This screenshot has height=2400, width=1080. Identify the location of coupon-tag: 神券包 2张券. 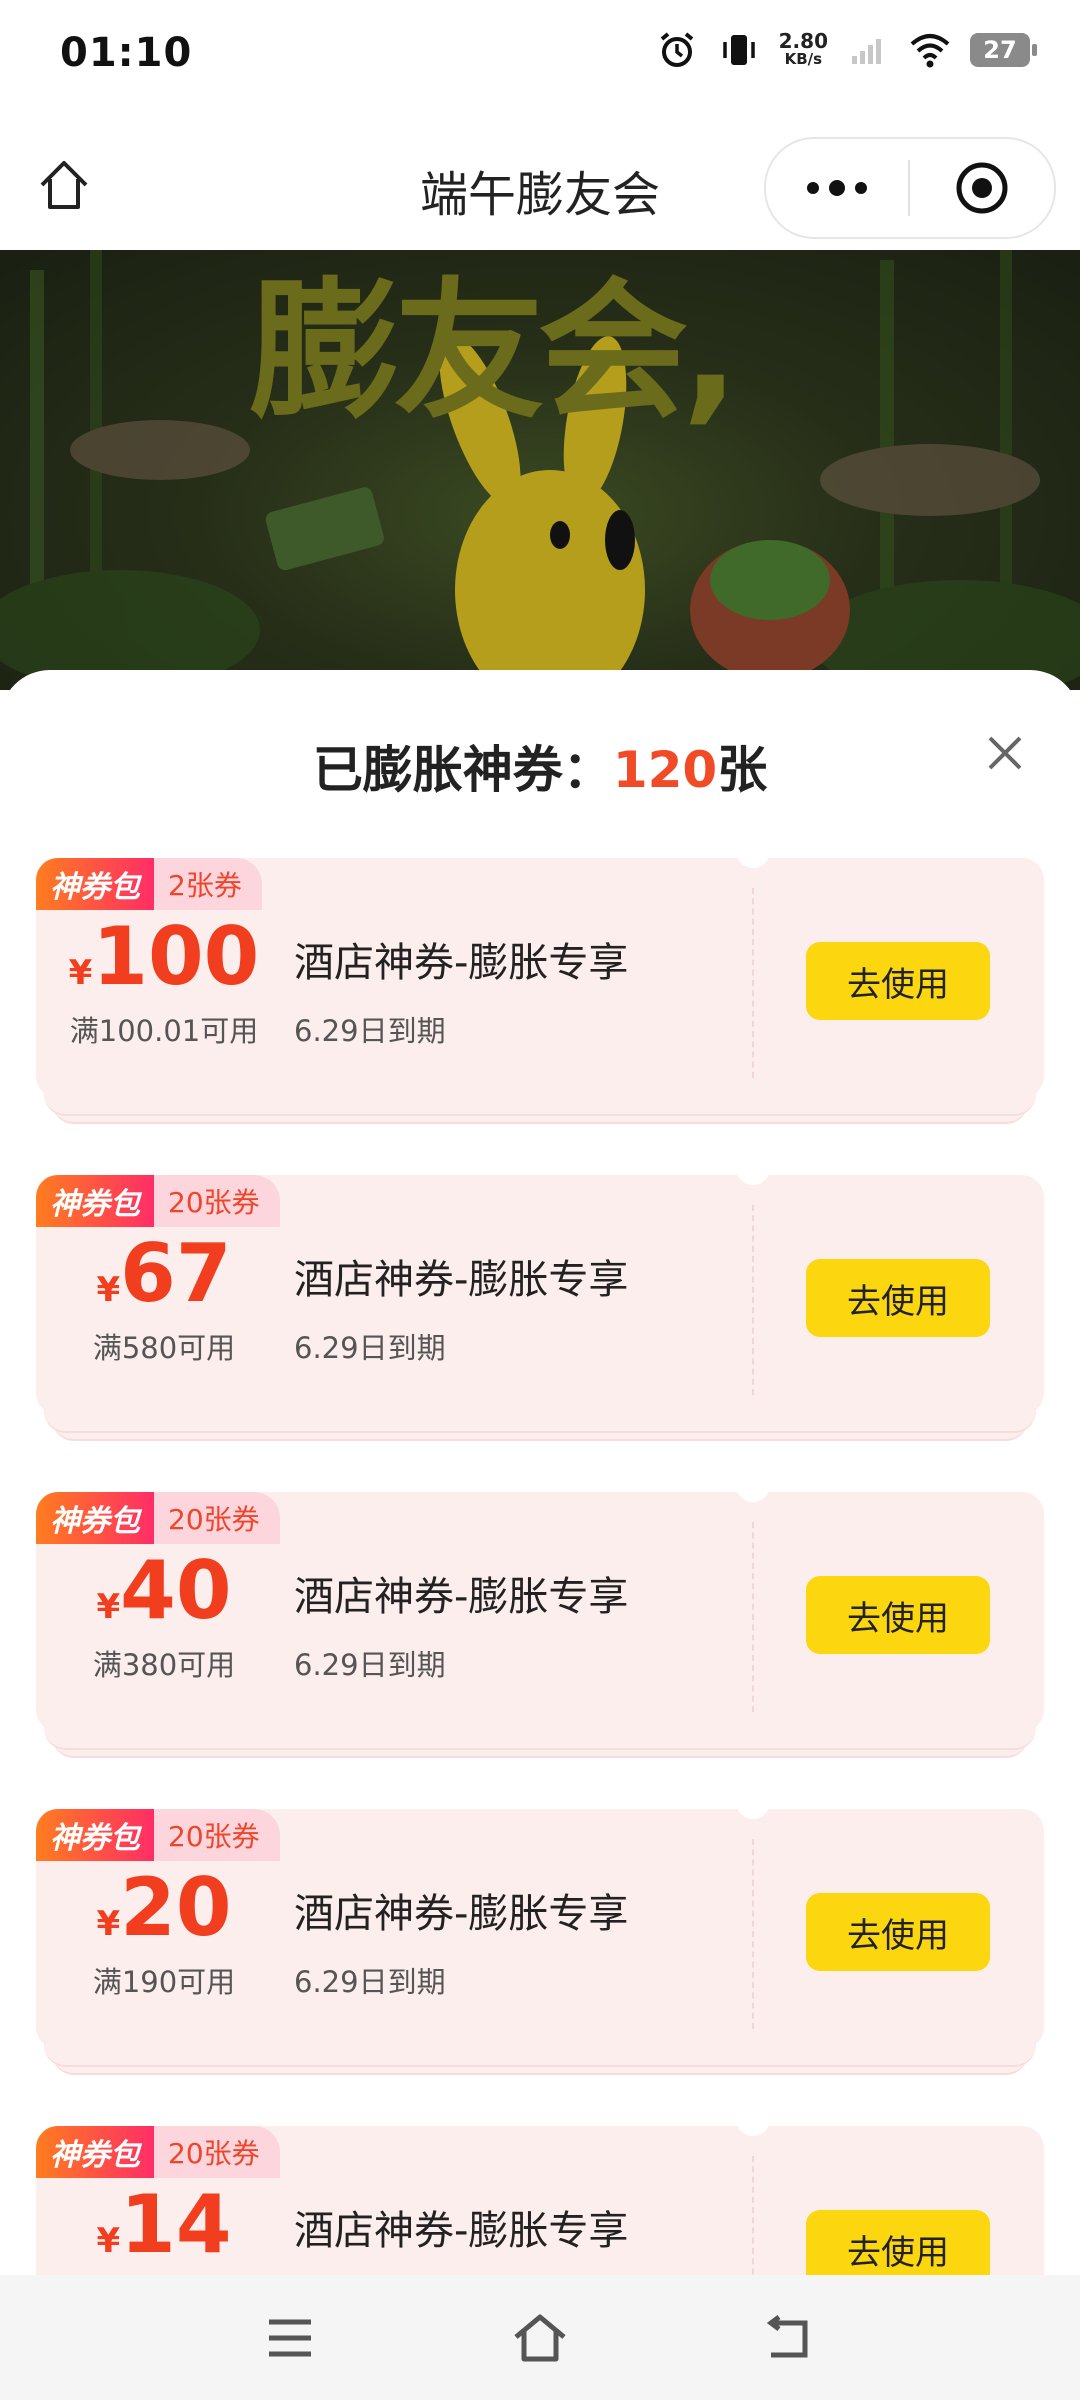
(149, 884).